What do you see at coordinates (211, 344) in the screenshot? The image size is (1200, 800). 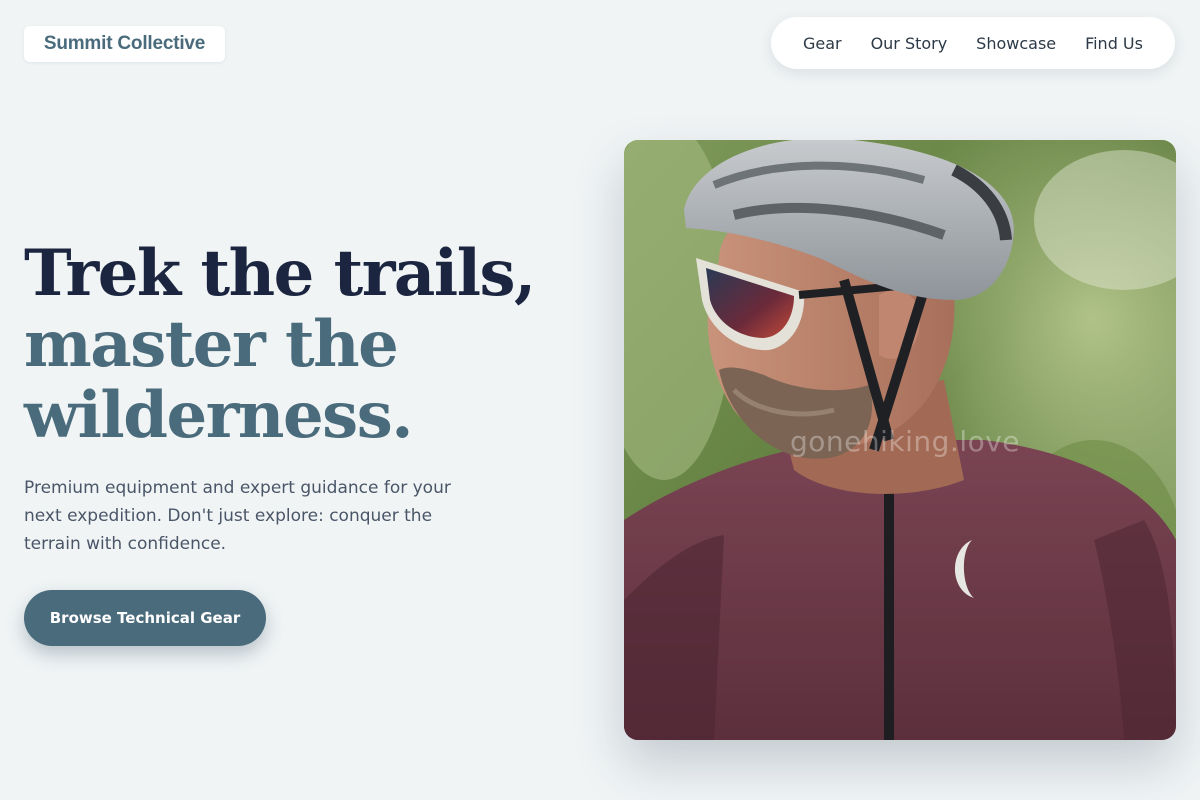 I see `headline-line-2: master the` at bounding box center [211, 344].